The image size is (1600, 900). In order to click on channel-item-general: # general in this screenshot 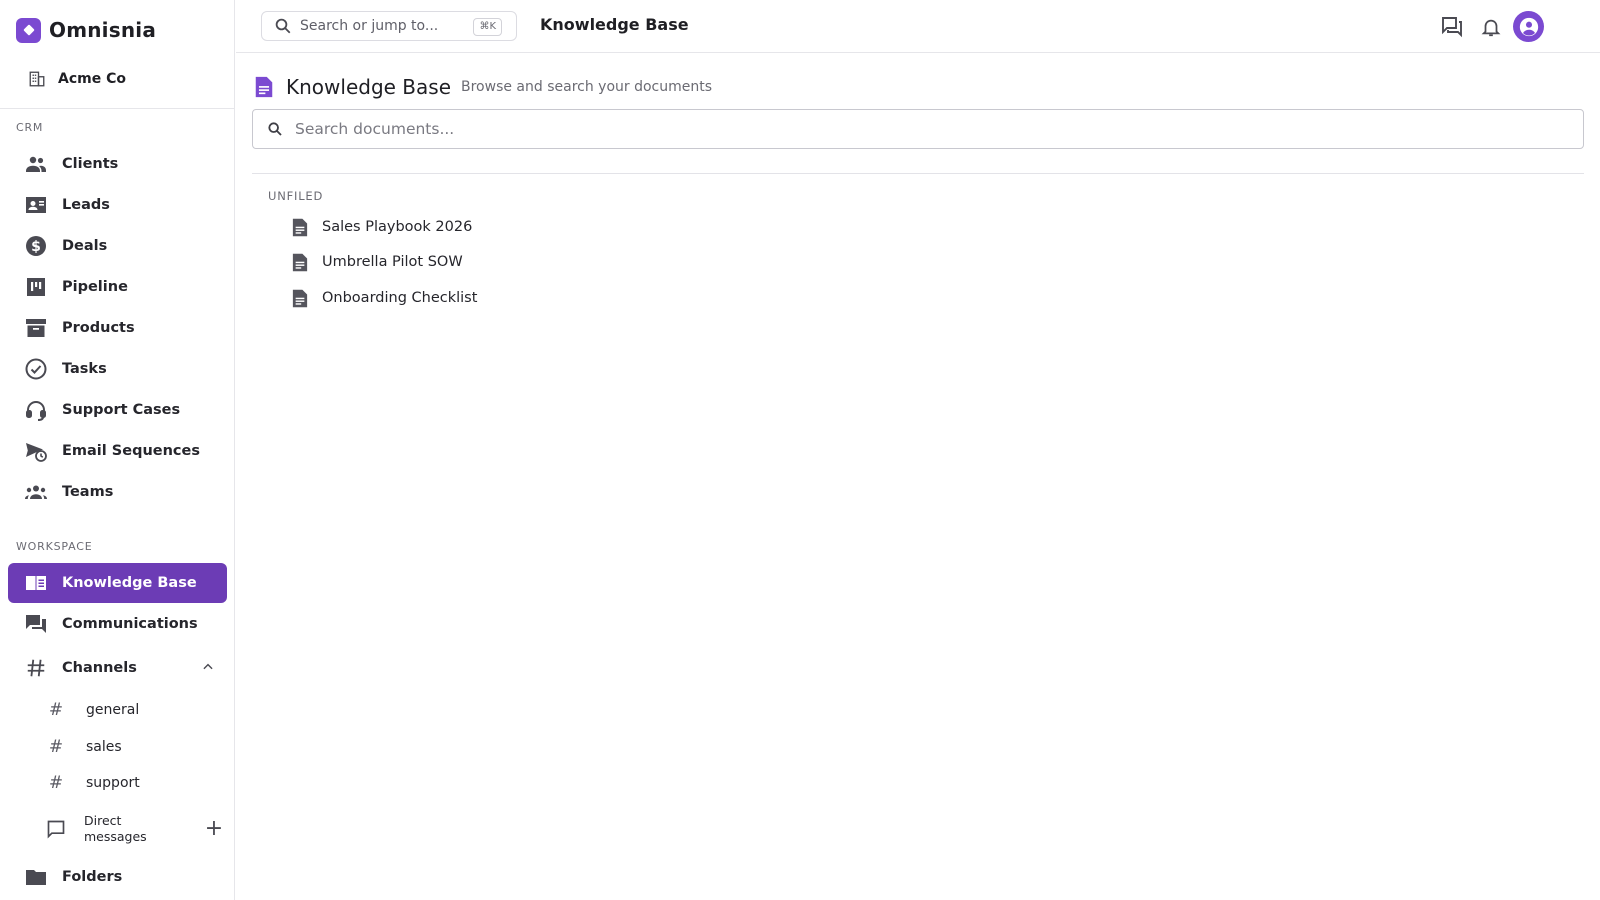, I will do `click(131, 710)`.